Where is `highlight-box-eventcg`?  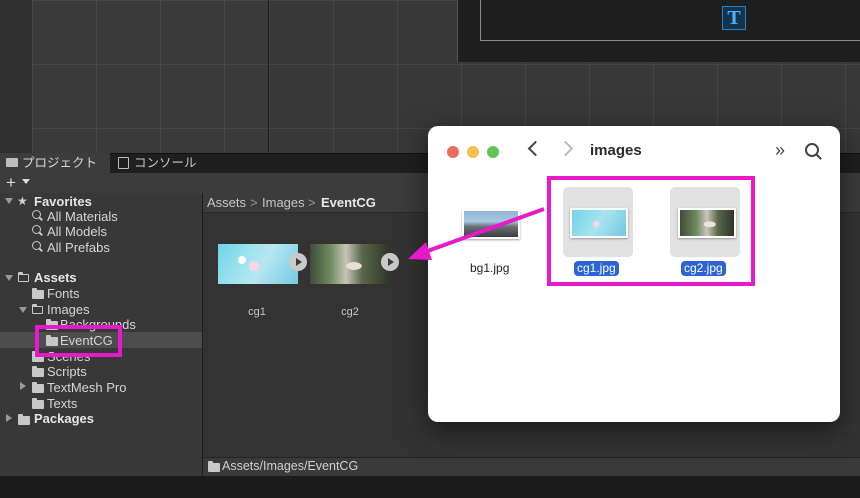 highlight-box-eventcg is located at coordinates (78, 341).